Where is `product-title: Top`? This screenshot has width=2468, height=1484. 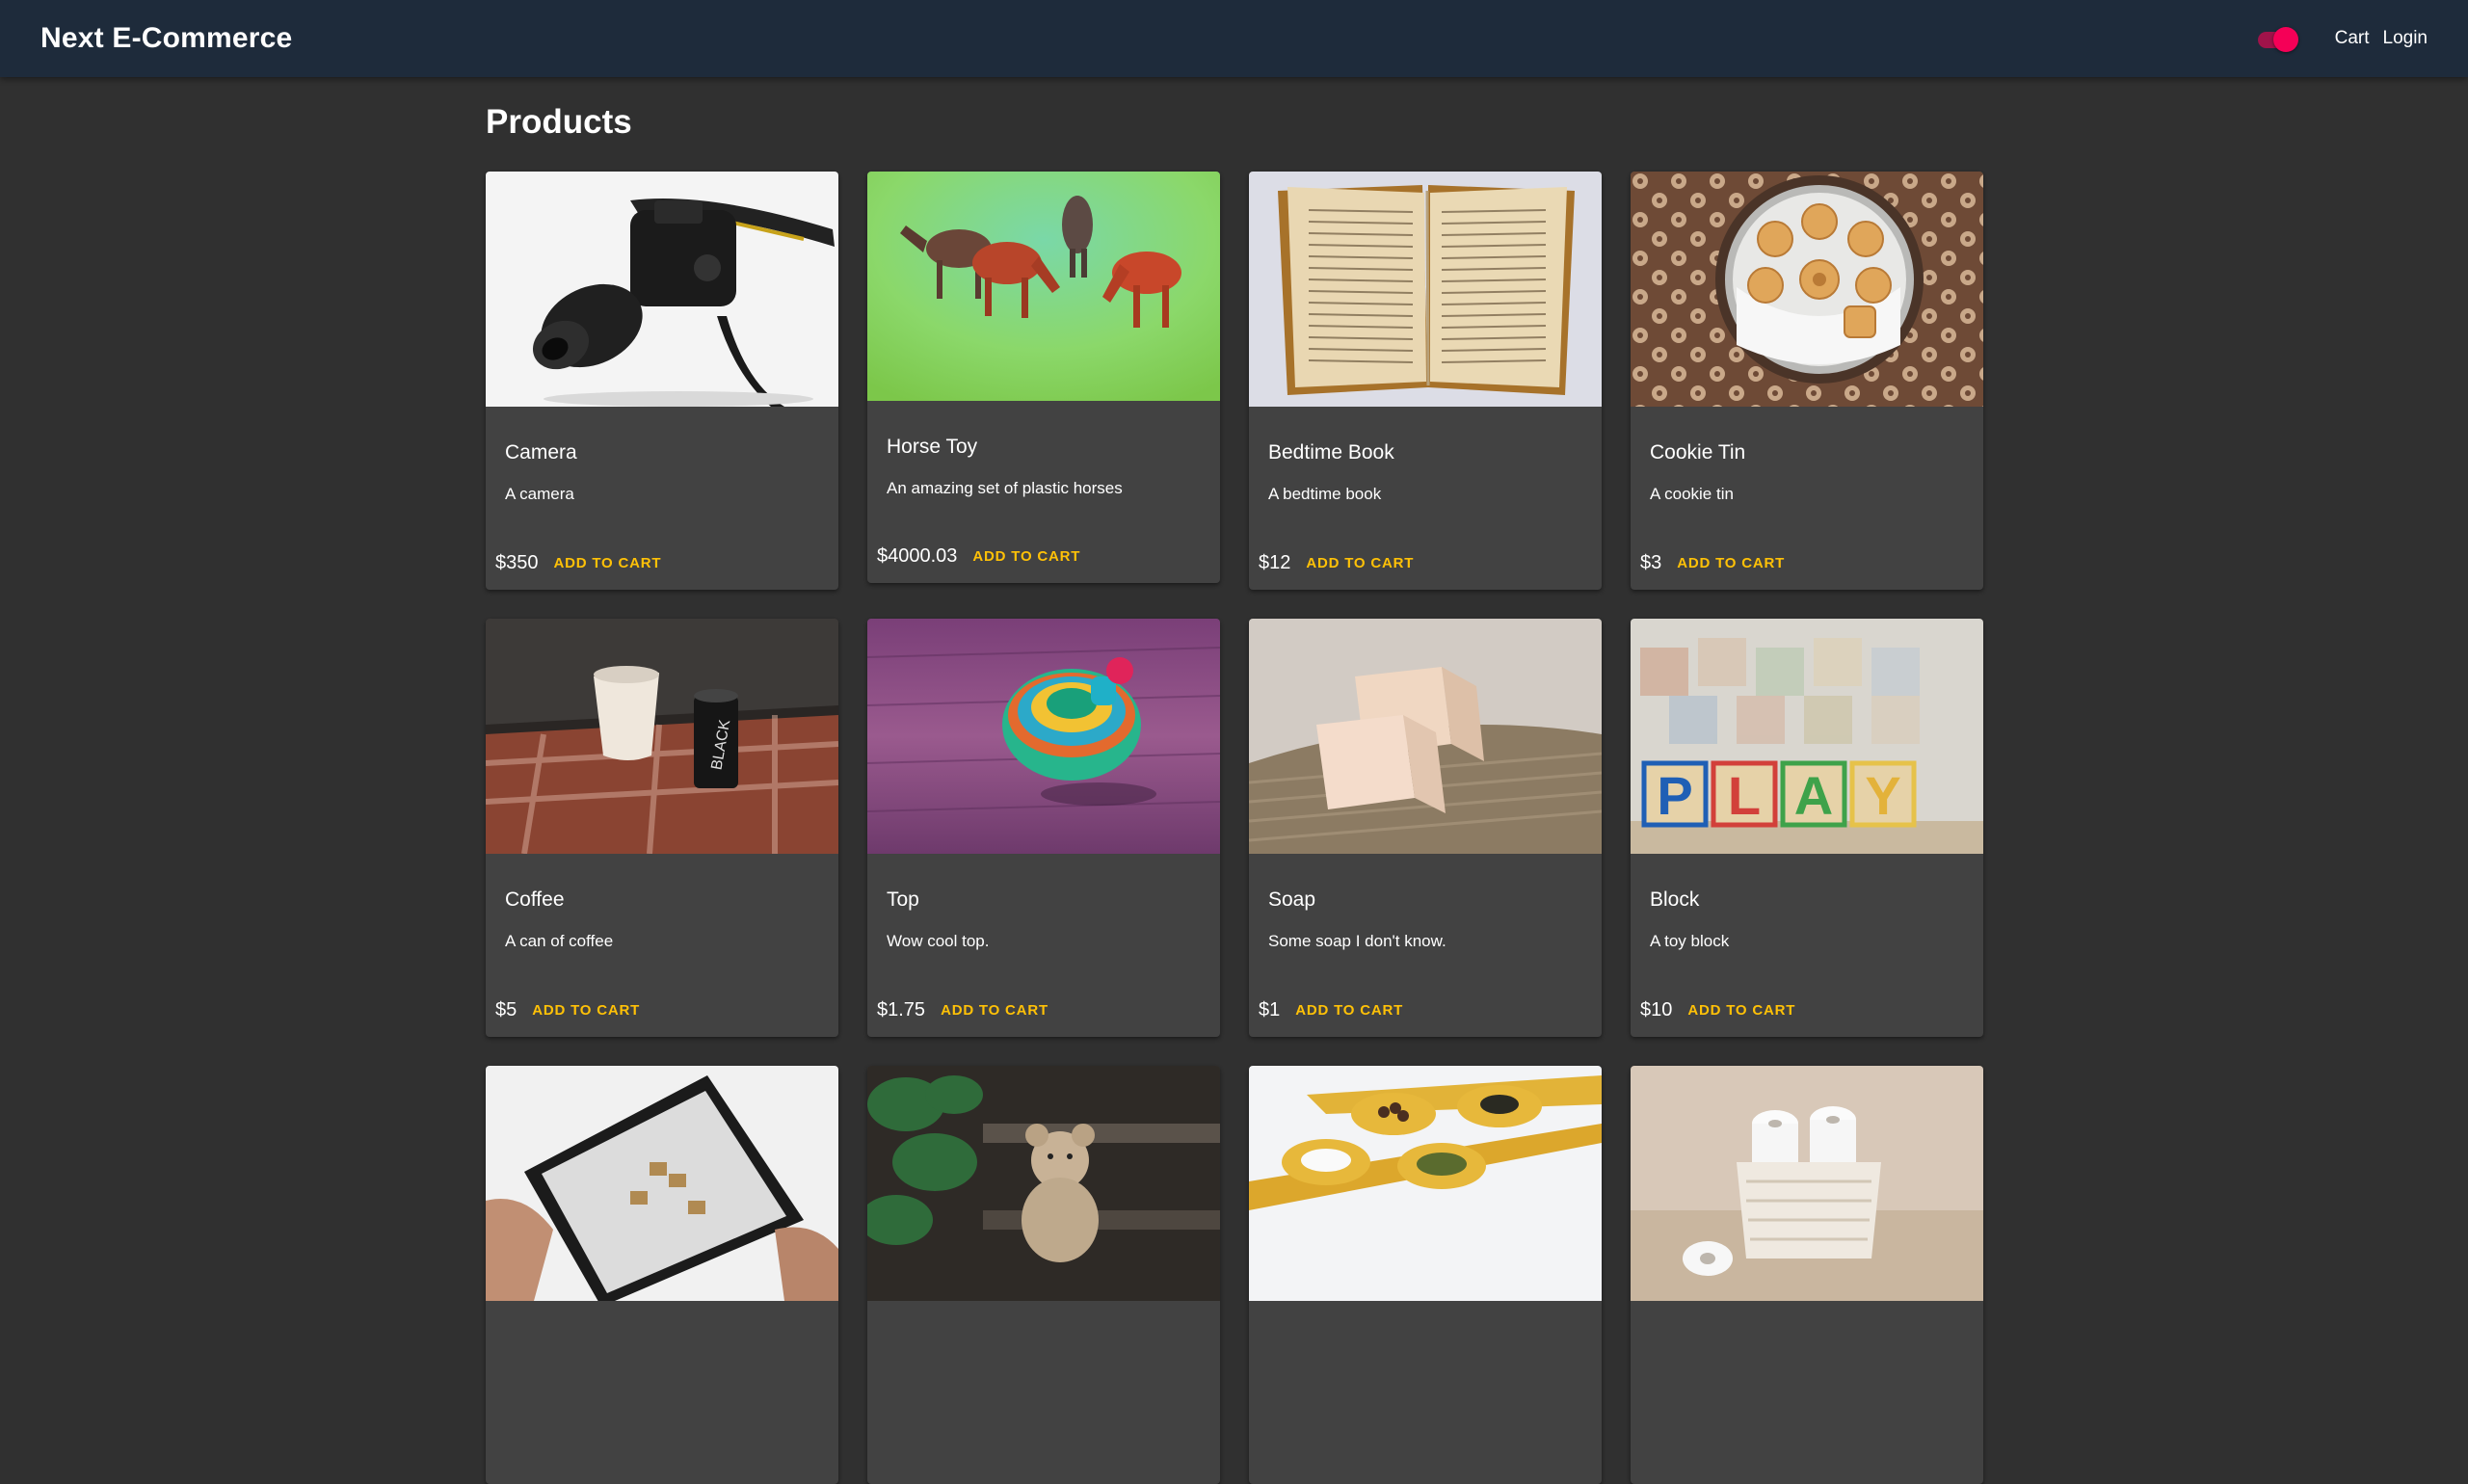
product-title: Top is located at coordinates (903, 899).